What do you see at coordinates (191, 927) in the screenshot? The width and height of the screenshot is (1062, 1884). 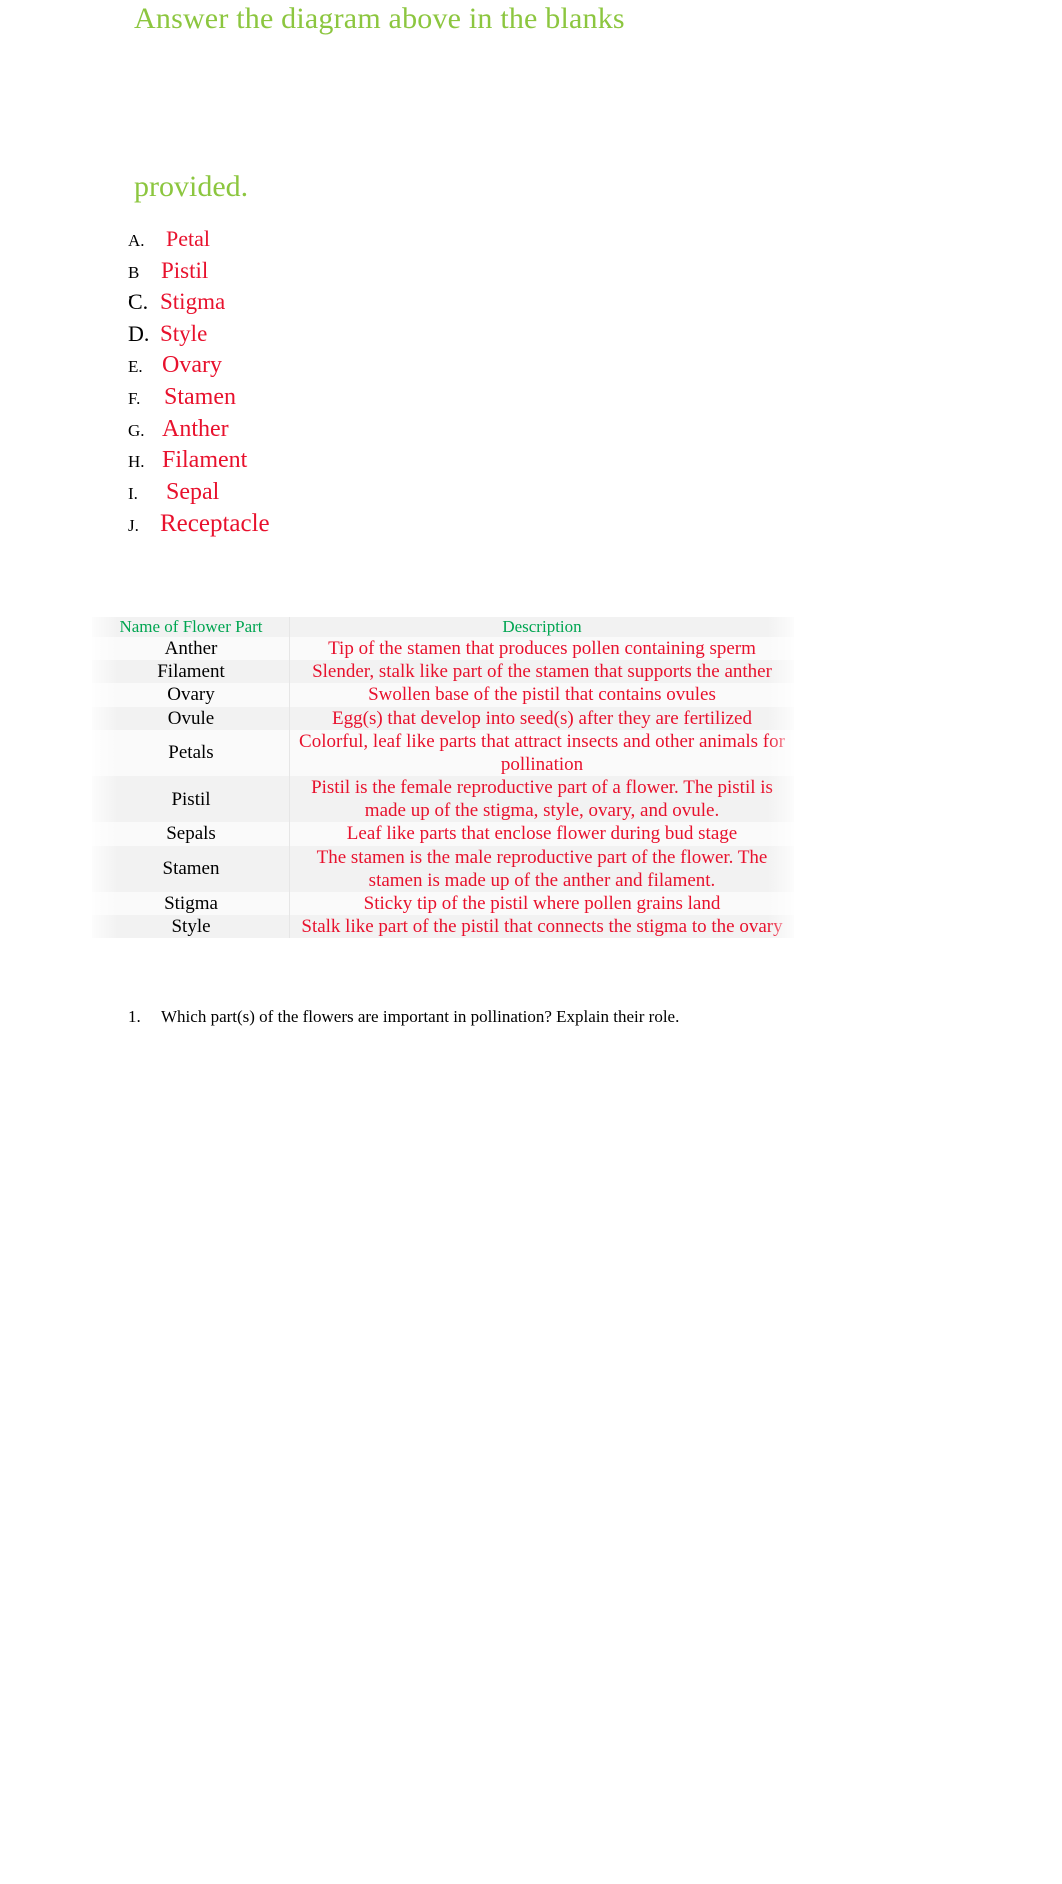 I see `cell-part-name: Style` at bounding box center [191, 927].